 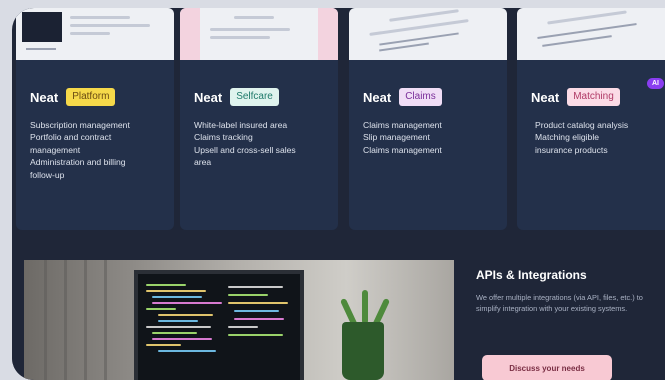 What do you see at coordinates (203, 162) in the screenshot?
I see `feature-item: area` at bounding box center [203, 162].